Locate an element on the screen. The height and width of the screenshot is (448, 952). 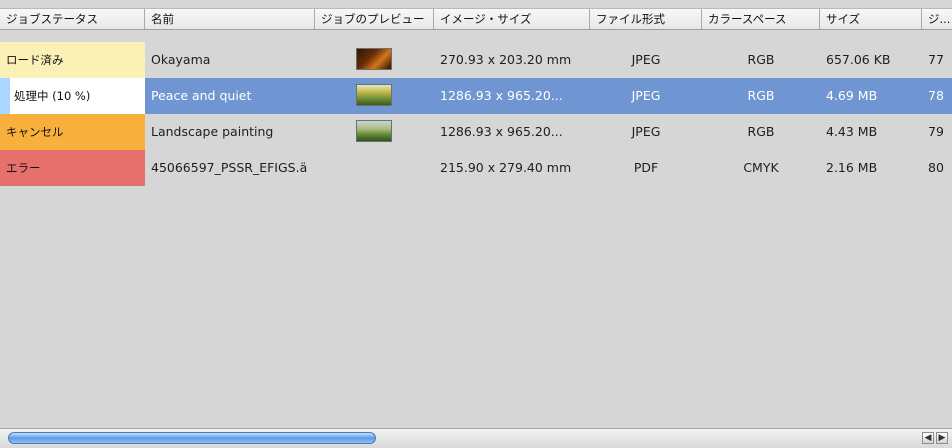
file-size: 4.69 MB is located at coordinates (852, 95).